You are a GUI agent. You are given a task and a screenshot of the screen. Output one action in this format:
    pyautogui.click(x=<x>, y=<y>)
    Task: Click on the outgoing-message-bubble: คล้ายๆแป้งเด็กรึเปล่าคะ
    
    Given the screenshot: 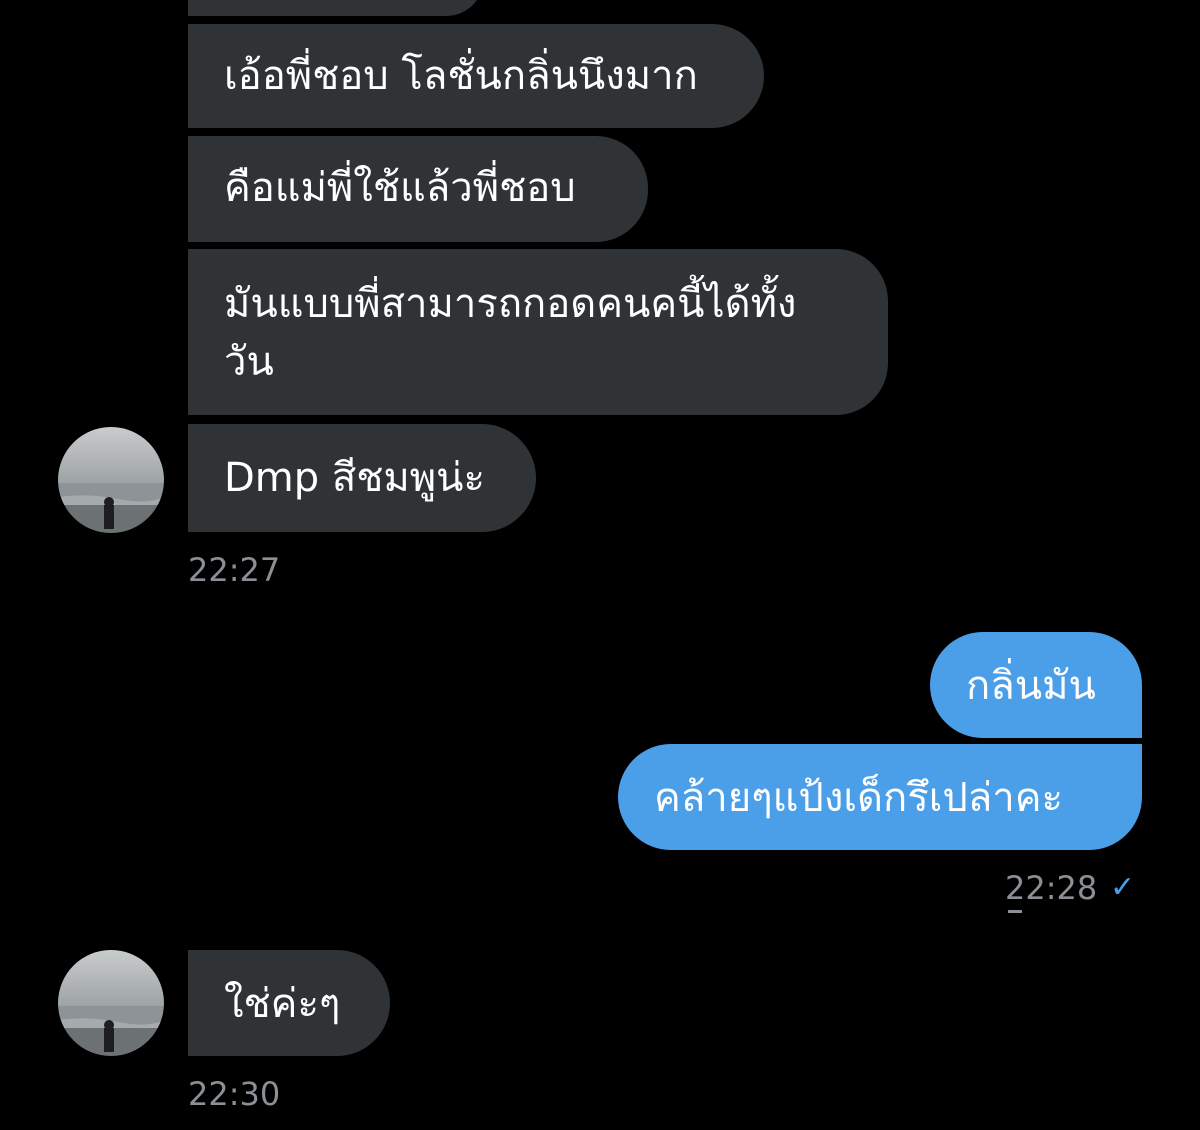 What is the action you would take?
    pyautogui.click(x=880, y=797)
    